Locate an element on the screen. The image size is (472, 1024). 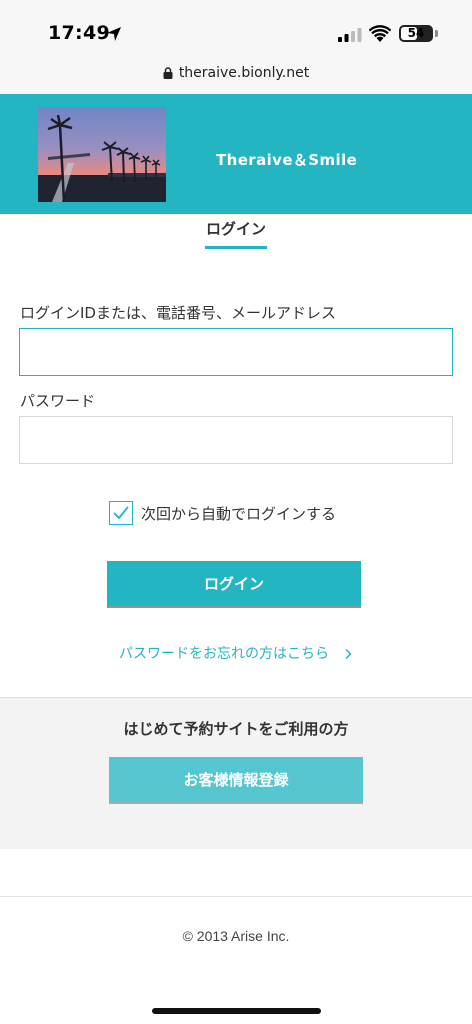
checkmark-icon is located at coordinates (121, 512).